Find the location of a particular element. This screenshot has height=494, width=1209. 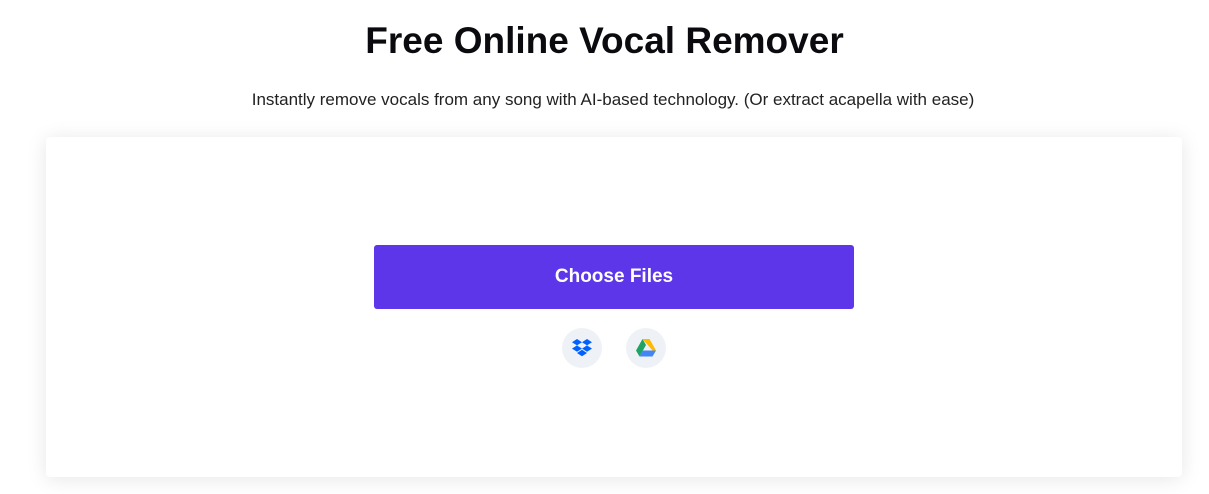

dropbox-icon is located at coordinates (582, 348).